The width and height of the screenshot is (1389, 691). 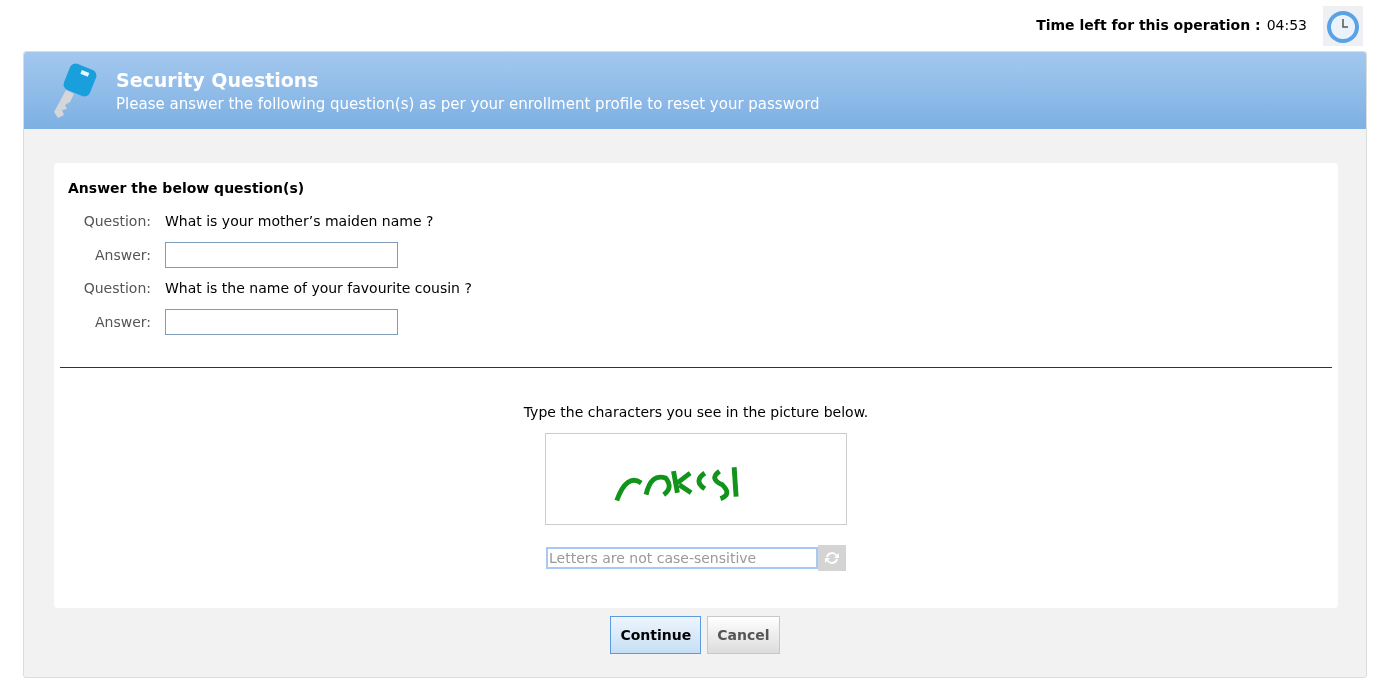 What do you see at coordinates (218, 80) in the screenshot?
I see `page-title: Security Questions` at bounding box center [218, 80].